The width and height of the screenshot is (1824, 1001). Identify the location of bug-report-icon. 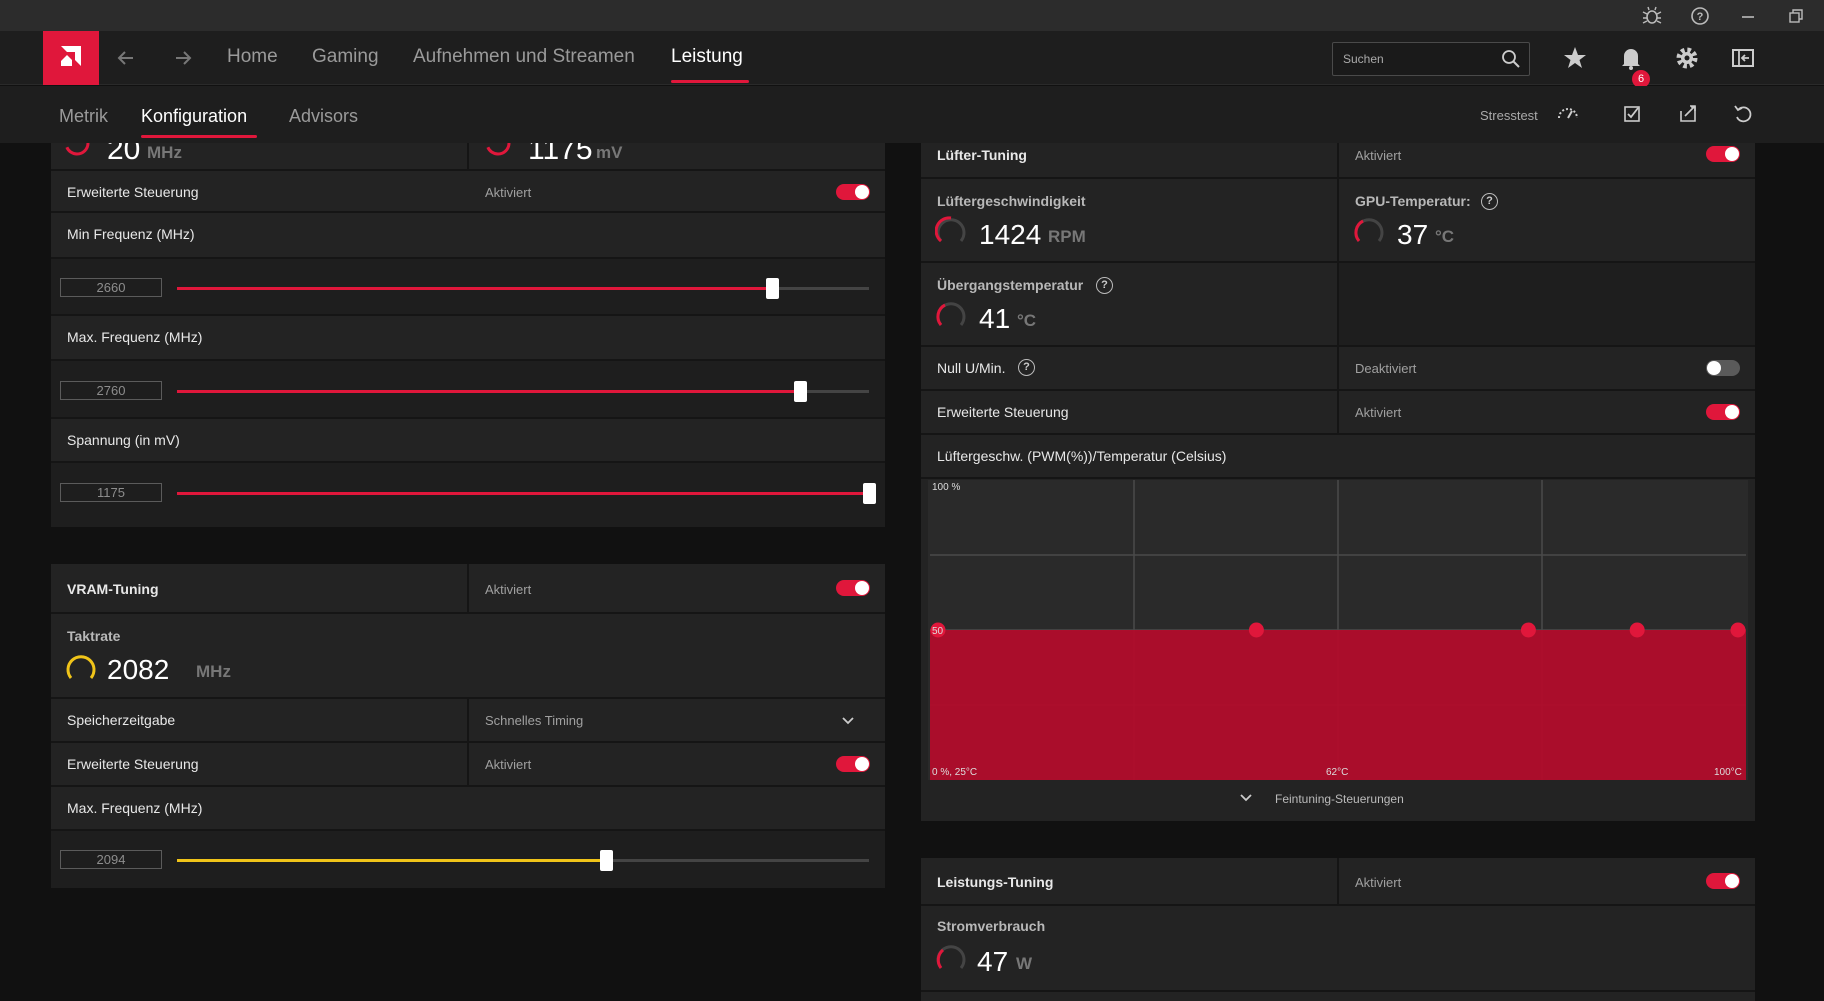
(1652, 16).